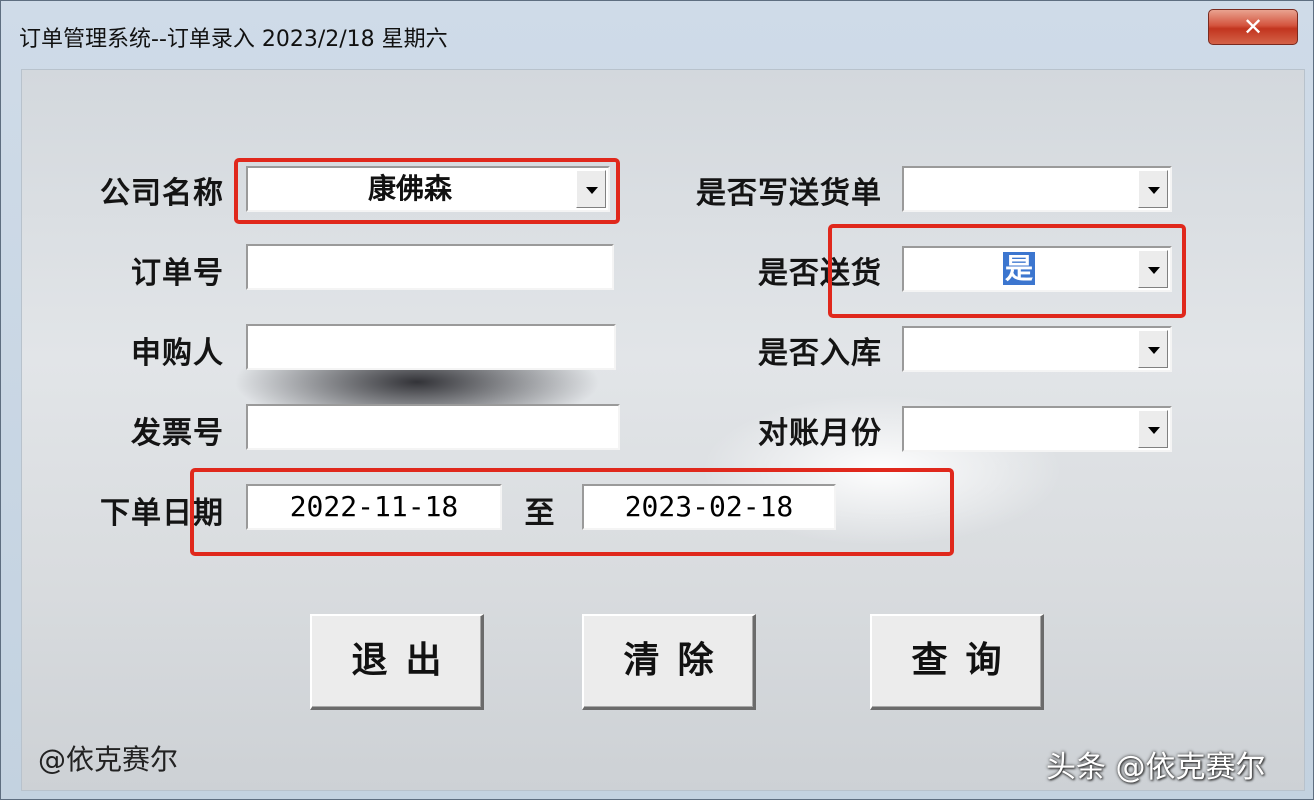  Describe the element at coordinates (957, 662) in the screenshot. I see `query-button: 查询` at that location.